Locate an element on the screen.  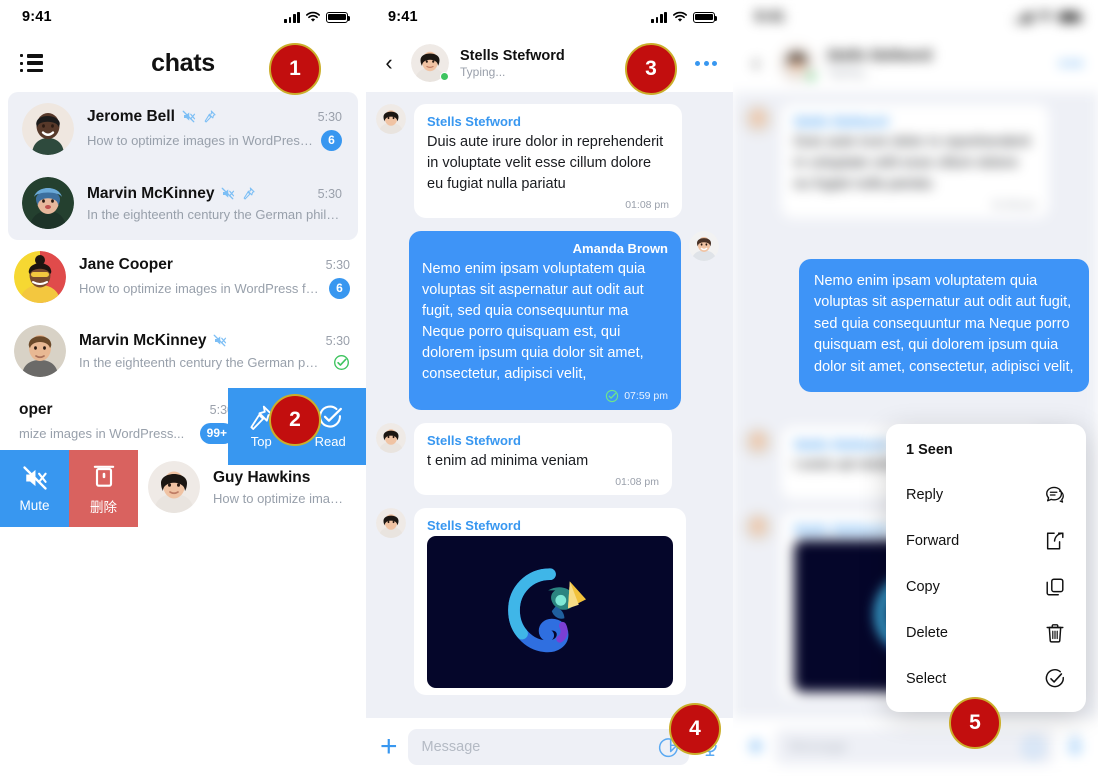
status-indicators is located at coordinates (317, 17).